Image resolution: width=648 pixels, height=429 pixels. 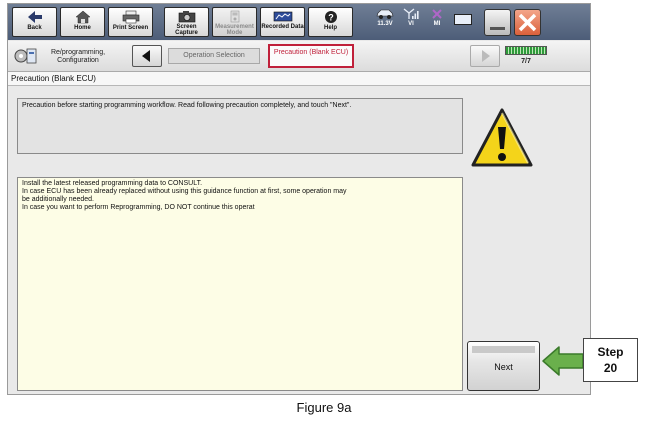 I want to click on left-arrow-icon, so click(x=146, y=56).